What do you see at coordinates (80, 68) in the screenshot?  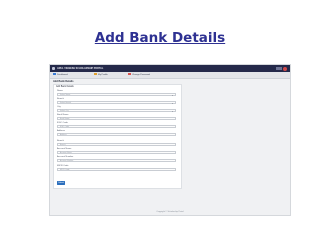 I see `app-brand: ARUL VIGNESH SCHOLARSHIP PORTAL` at bounding box center [80, 68].